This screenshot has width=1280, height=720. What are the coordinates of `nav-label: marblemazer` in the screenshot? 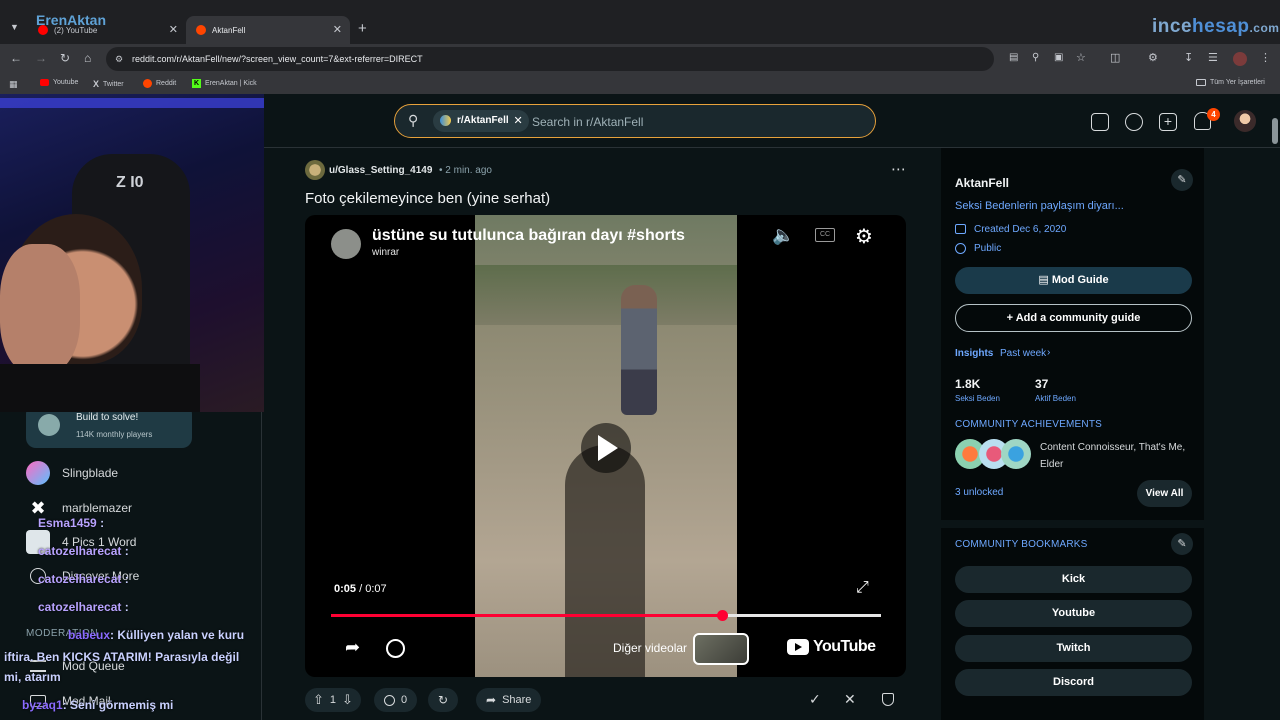 It's located at (97, 508).